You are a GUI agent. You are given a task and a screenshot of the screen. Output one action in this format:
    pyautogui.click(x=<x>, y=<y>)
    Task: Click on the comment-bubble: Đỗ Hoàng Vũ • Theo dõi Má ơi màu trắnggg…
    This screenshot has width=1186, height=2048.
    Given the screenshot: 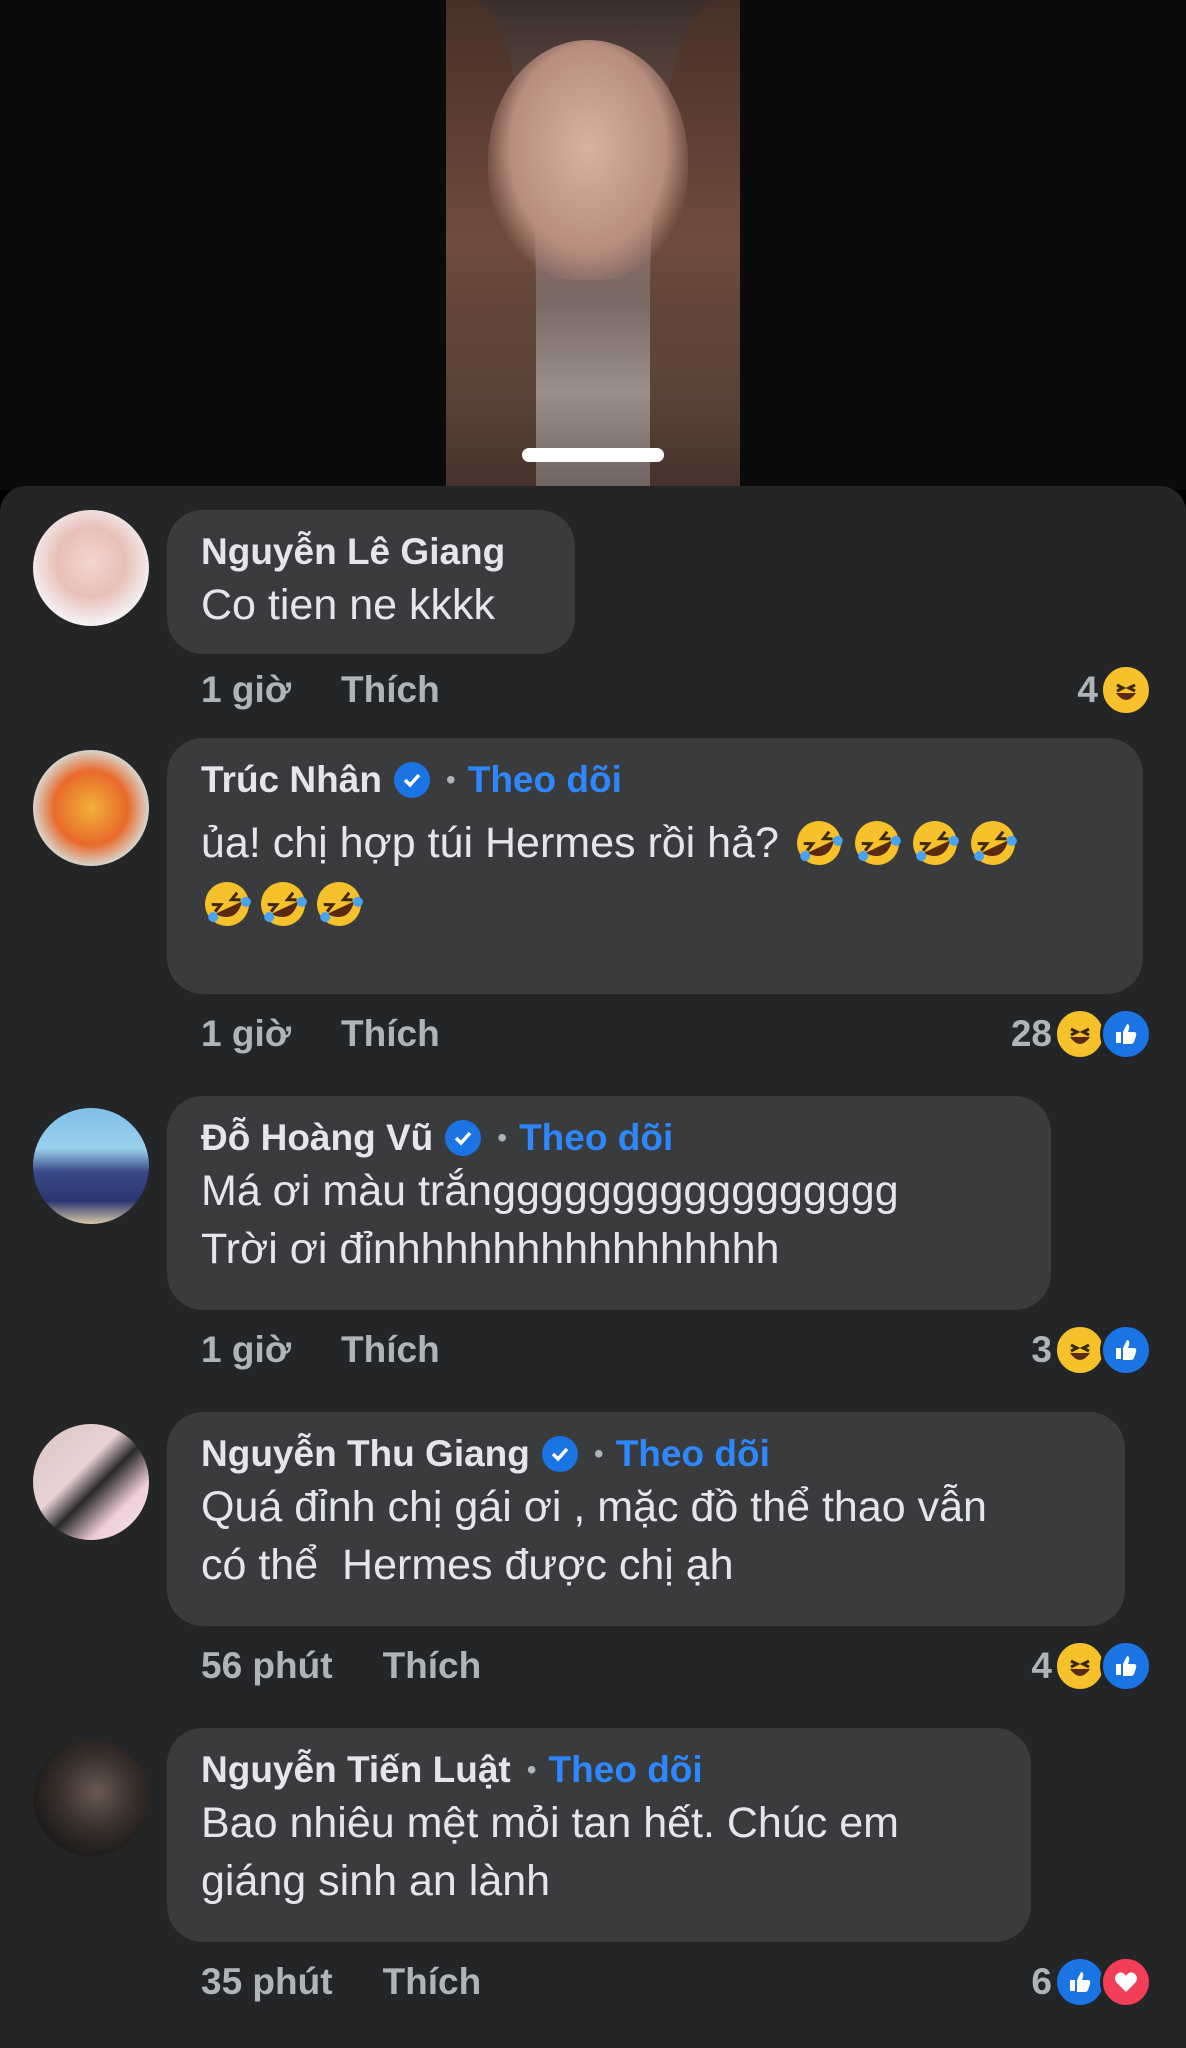 What is the action you would take?
    pyautogui.click(x=609, y=1203)
    